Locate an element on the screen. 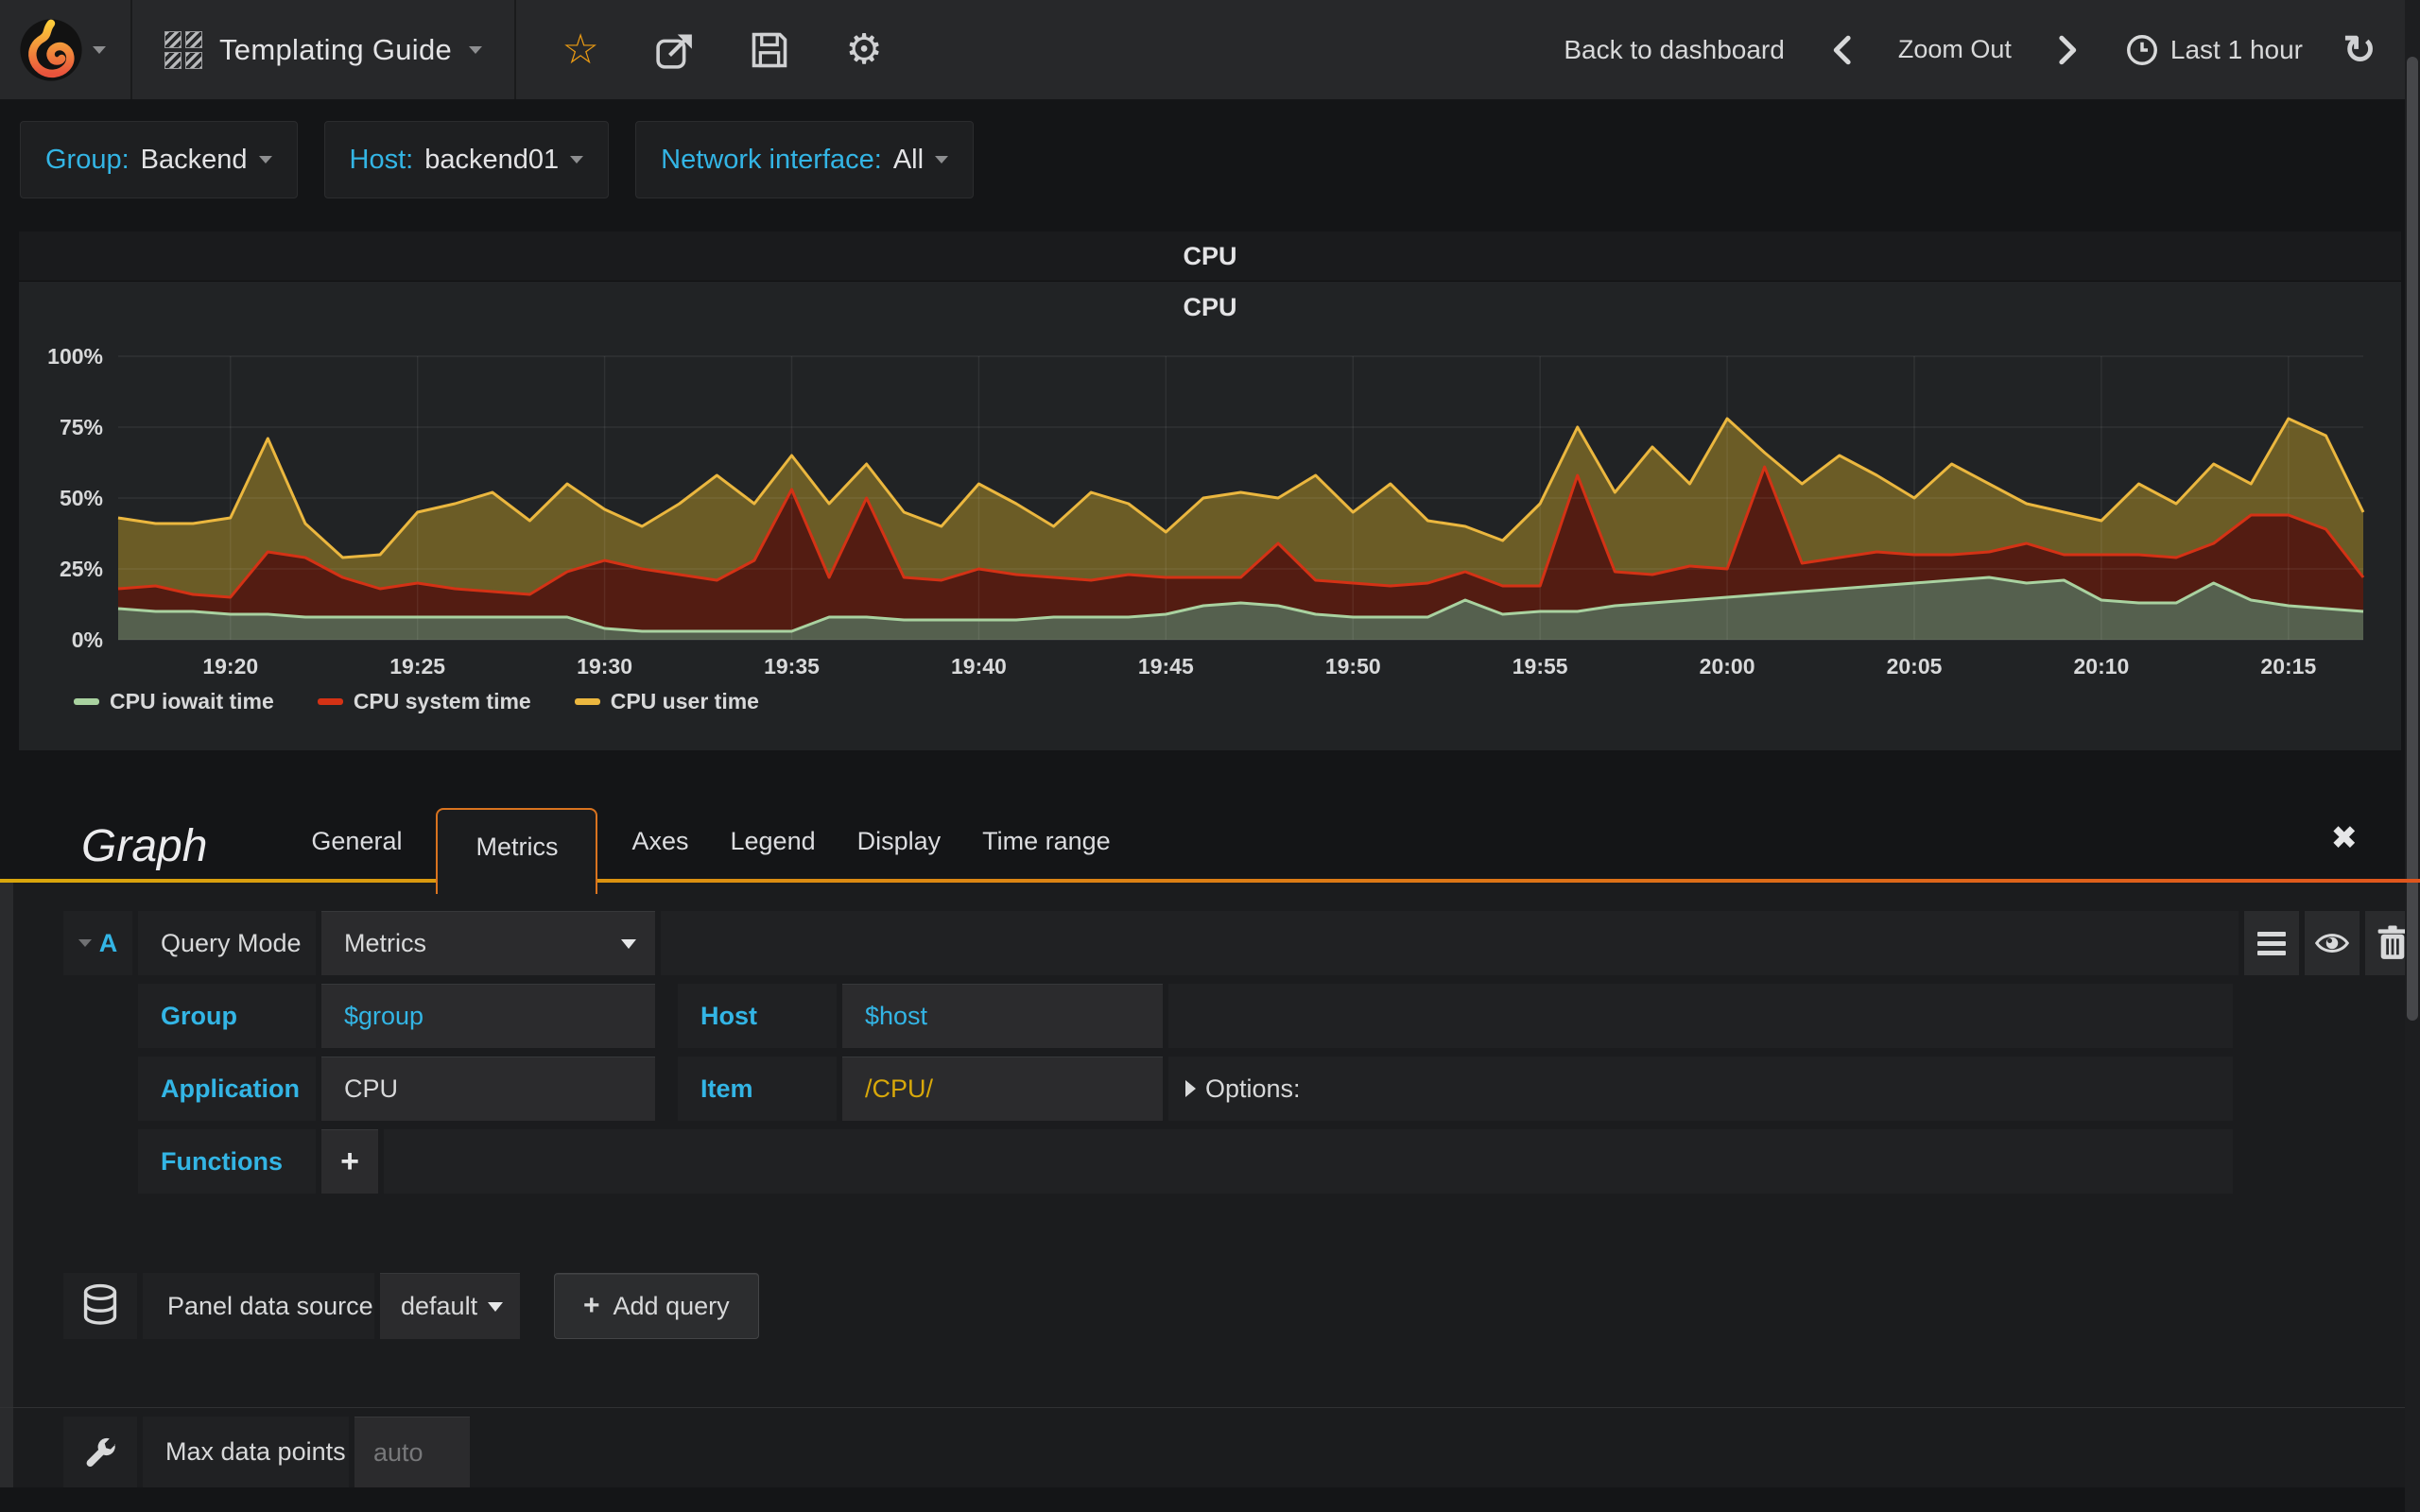 This screenshot has height=1512, width=2420. series-name: CPU system time is located at coordinates (442, 701).